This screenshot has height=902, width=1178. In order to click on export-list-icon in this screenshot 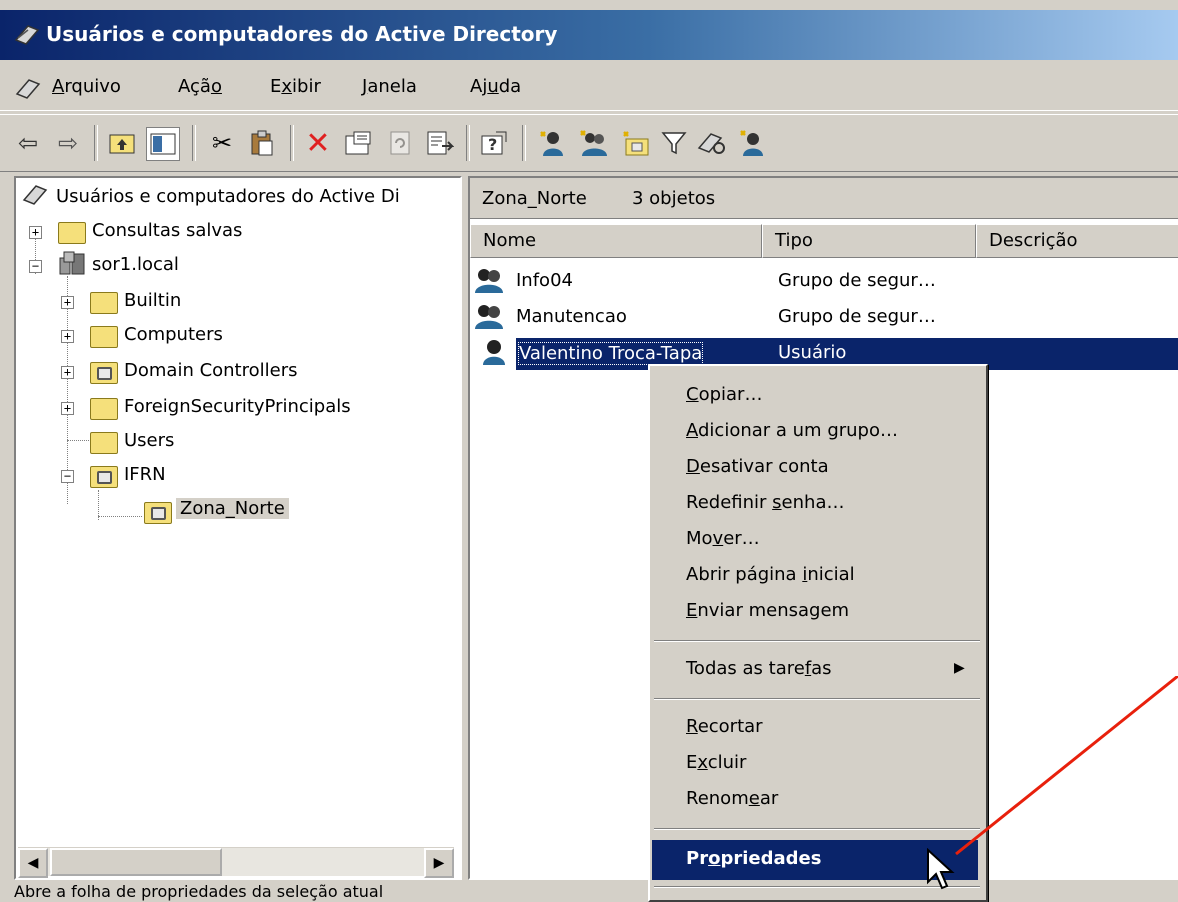, I will do `click(440, 143)`.